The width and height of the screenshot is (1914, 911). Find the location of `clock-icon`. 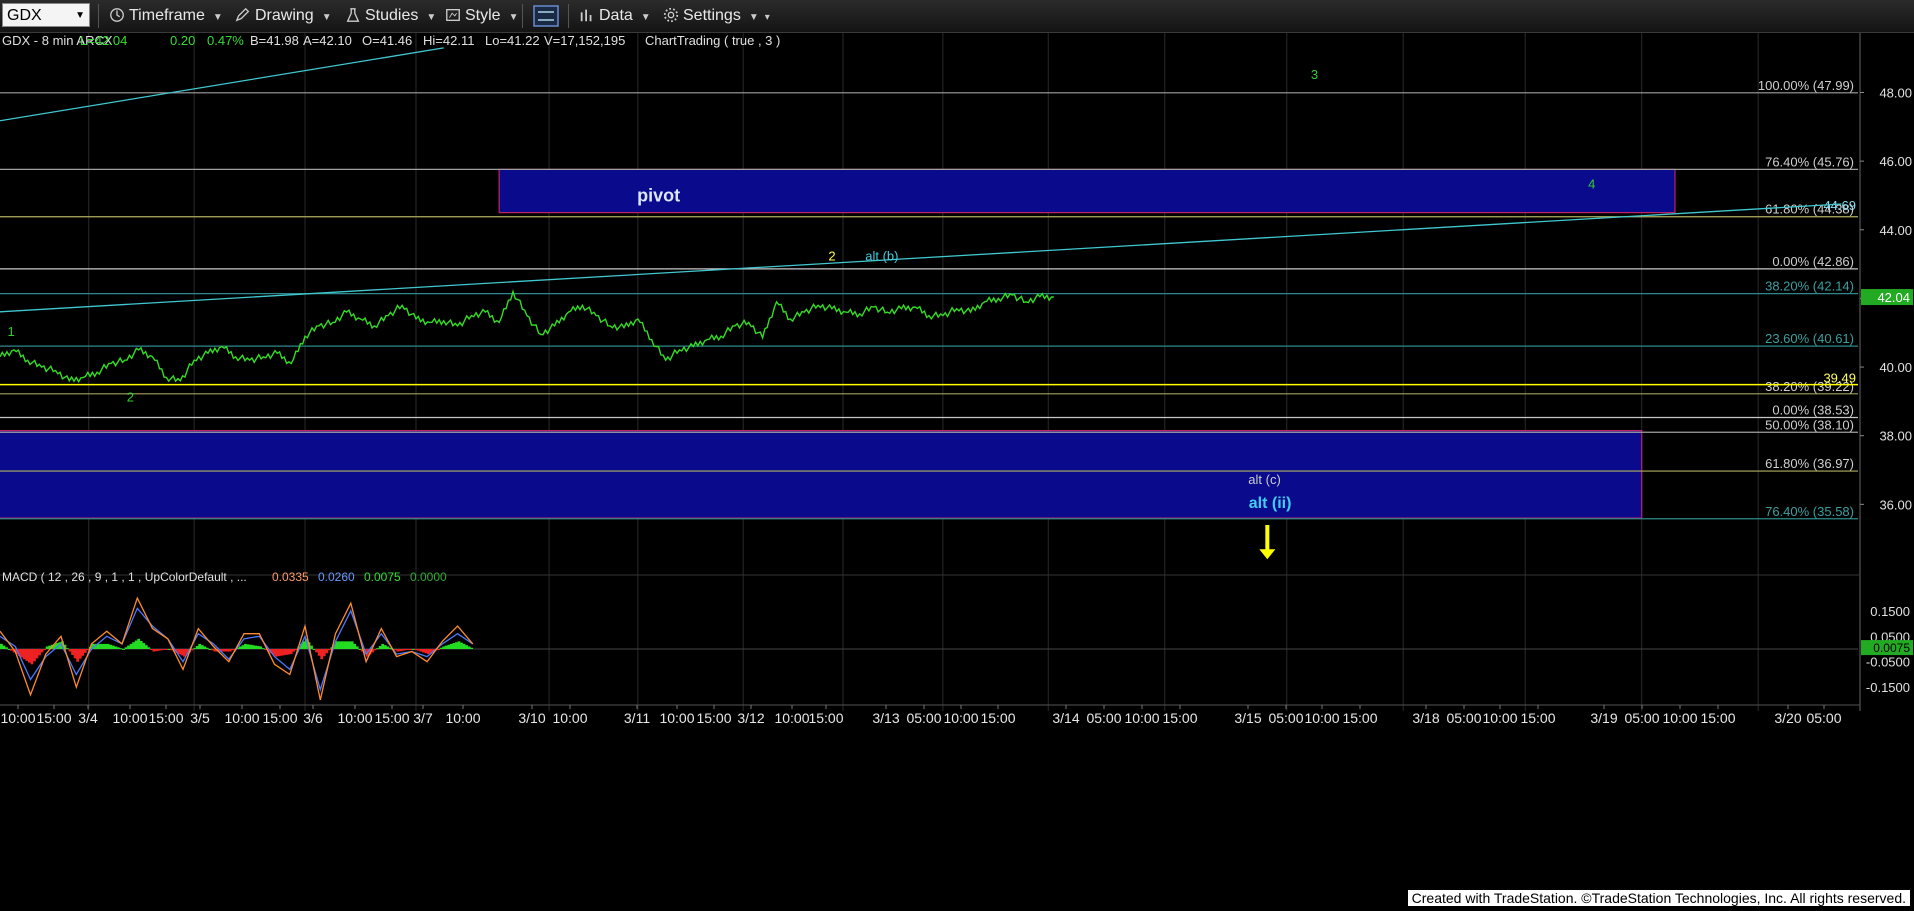

clock-icon is located at coordinates (117, 15).